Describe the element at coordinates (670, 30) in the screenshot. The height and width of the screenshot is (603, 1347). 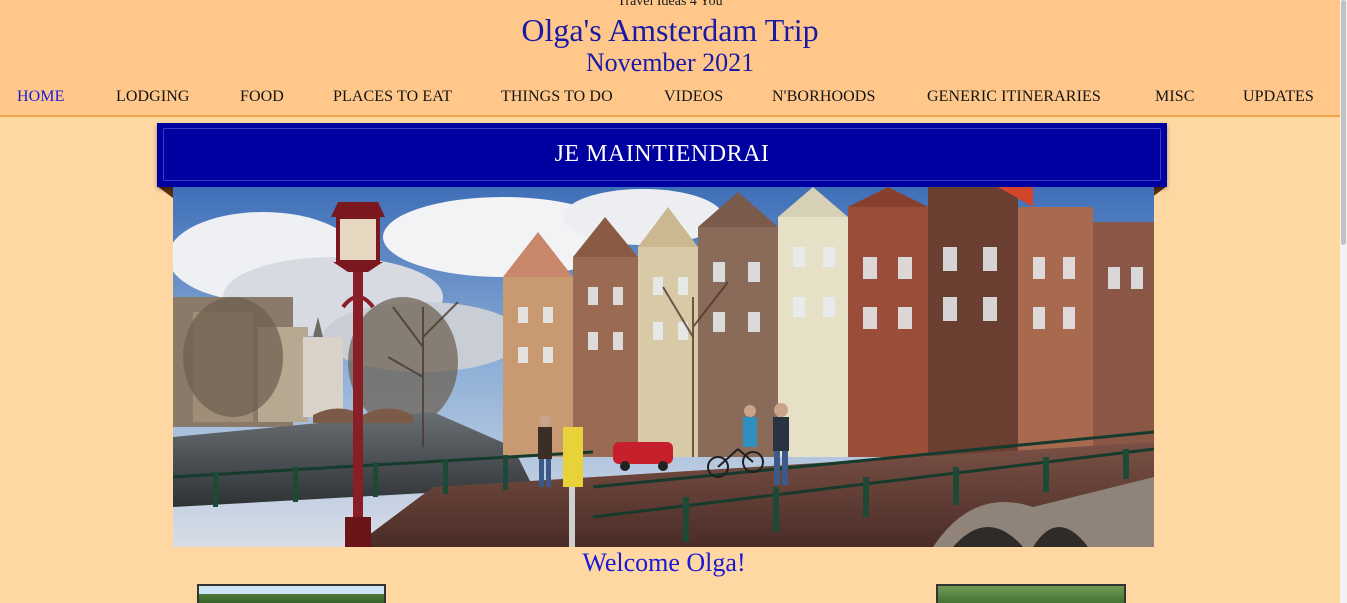
I see `site-title: Olga's Amsterdam Trip` at that location.